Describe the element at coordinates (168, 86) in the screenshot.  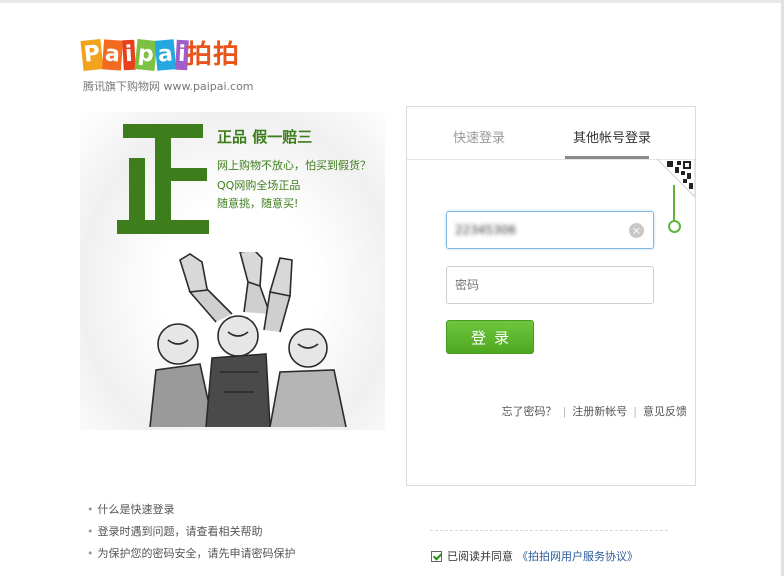
I see `logo-subtitle: 腾讯旗下购物网 www.paipai.com` at that location.